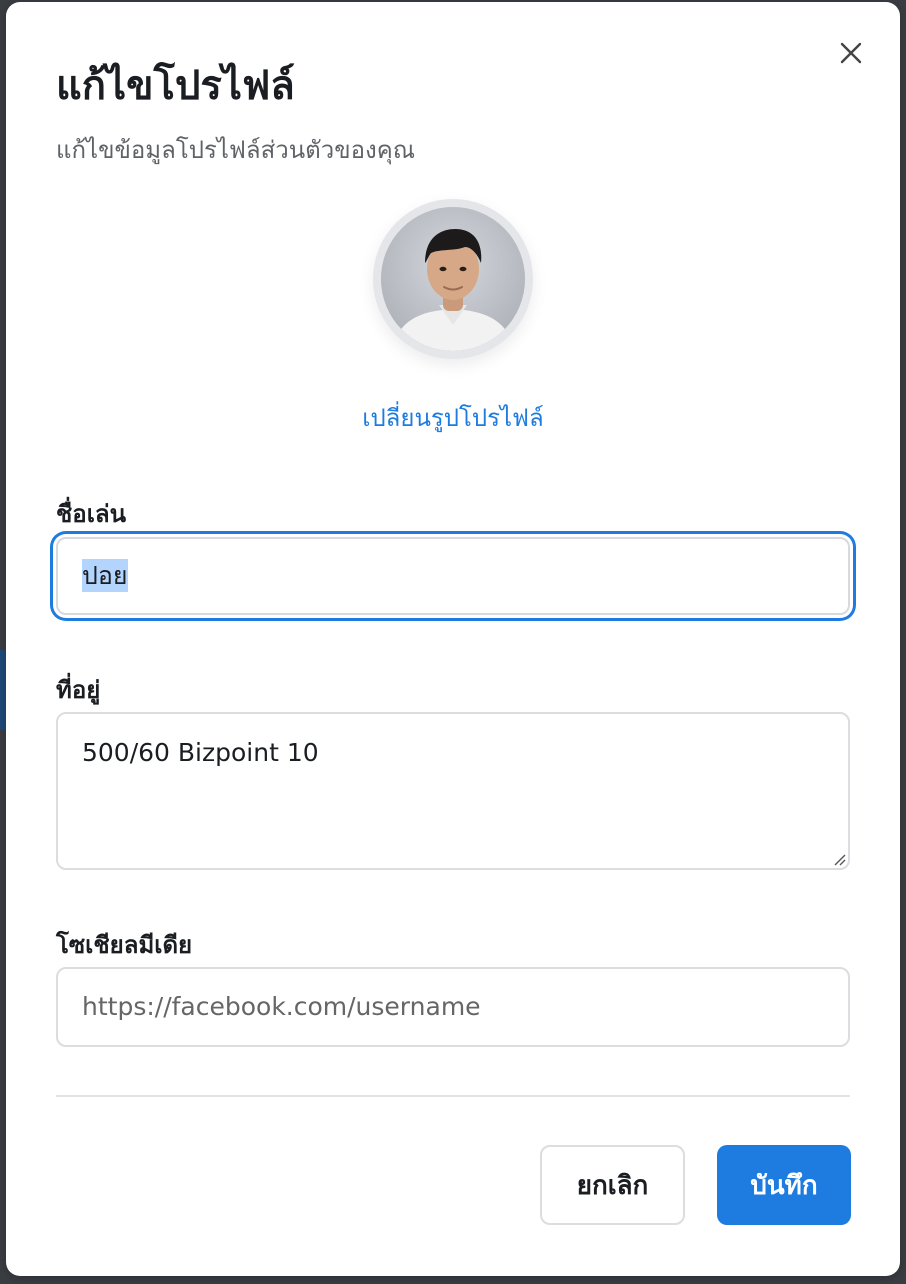  I want to click on avatar-photo, so click(453, 279).